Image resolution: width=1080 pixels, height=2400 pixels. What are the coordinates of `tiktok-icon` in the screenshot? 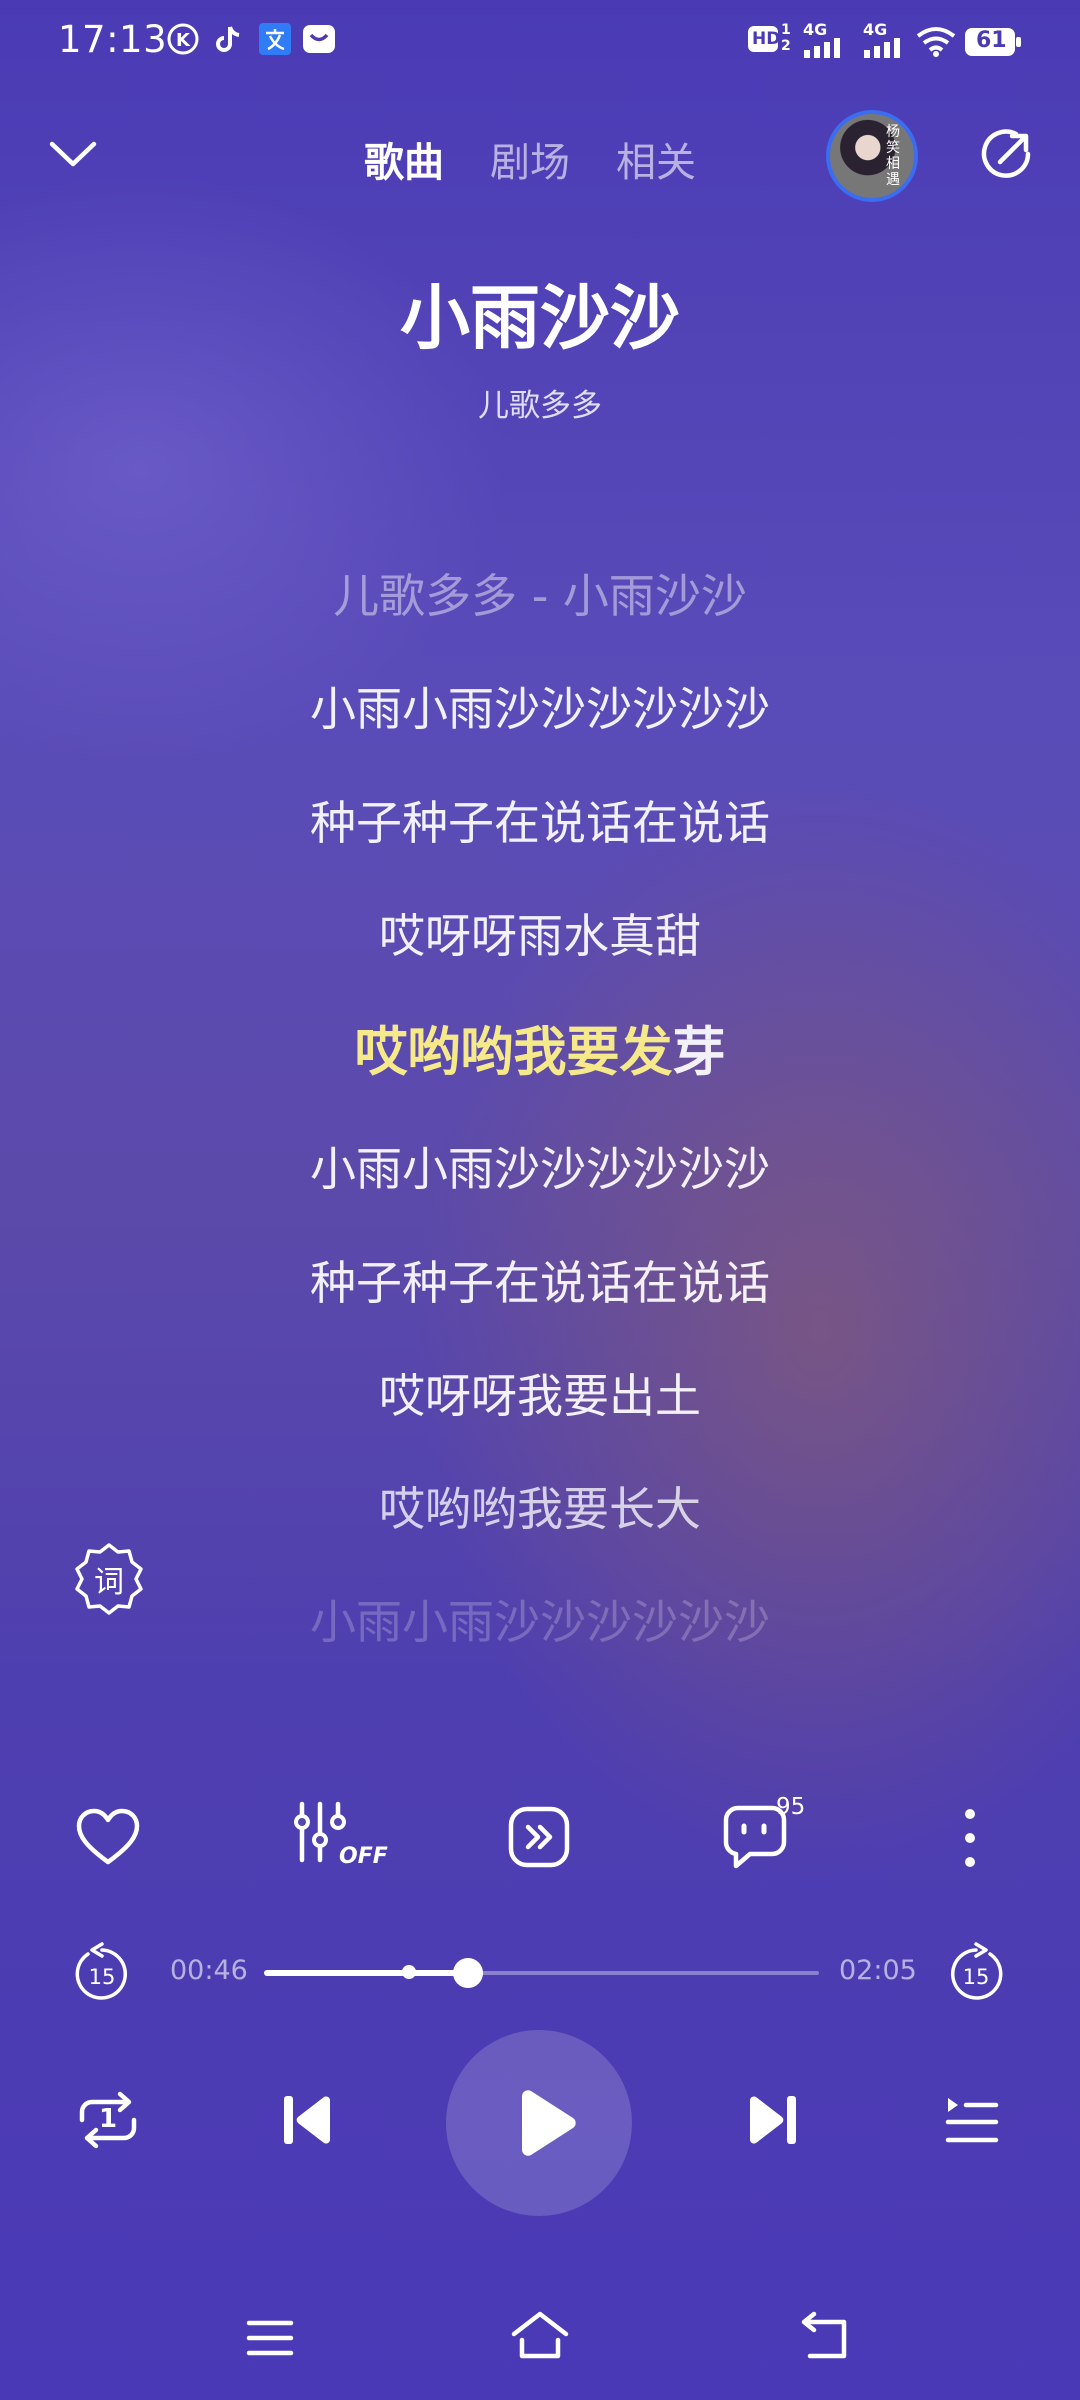 It's located at (229, 39).